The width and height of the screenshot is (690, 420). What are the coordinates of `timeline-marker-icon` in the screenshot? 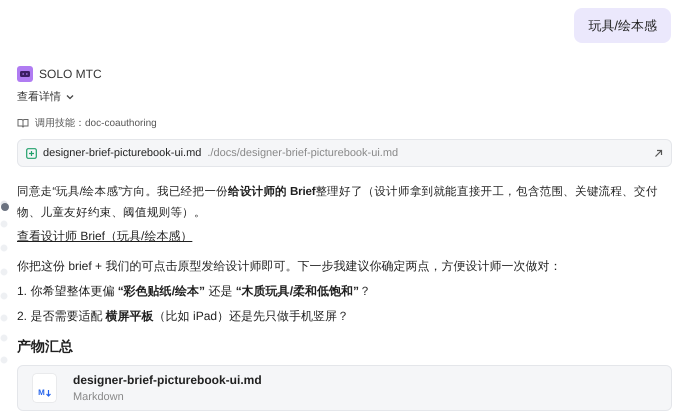 It's located at (5, 207).